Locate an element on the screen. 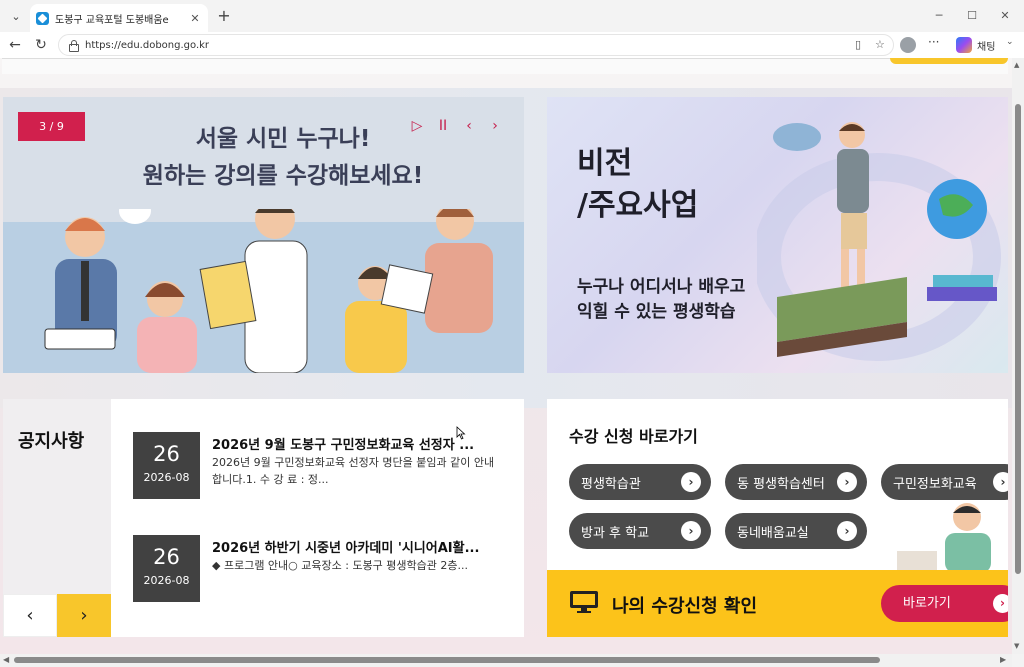  header-strip is located at coordinates (505, 66).